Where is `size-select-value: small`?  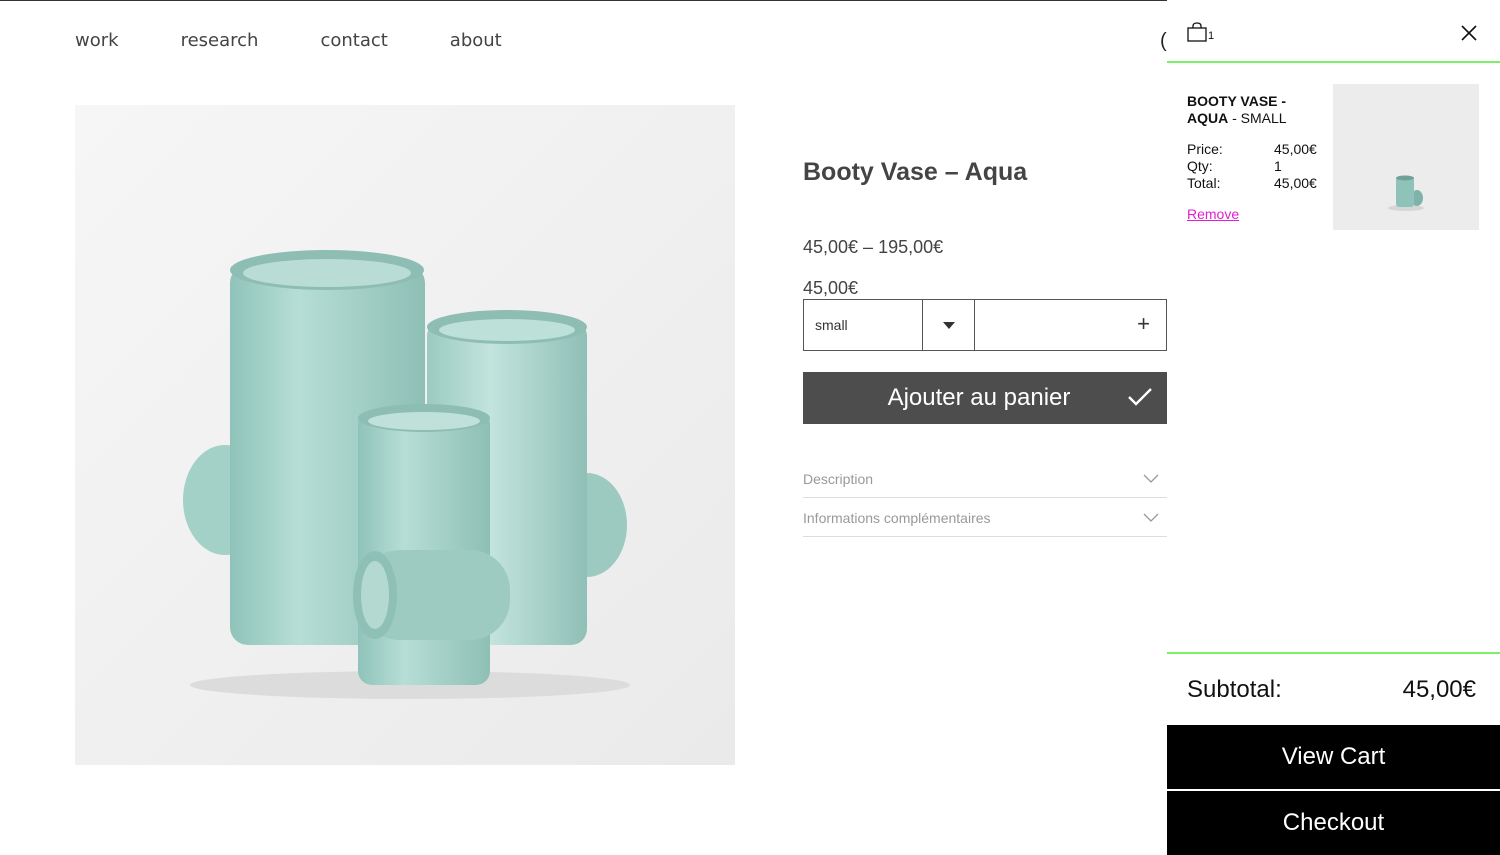
size-select-value: small is located at coordinates (831, 325).